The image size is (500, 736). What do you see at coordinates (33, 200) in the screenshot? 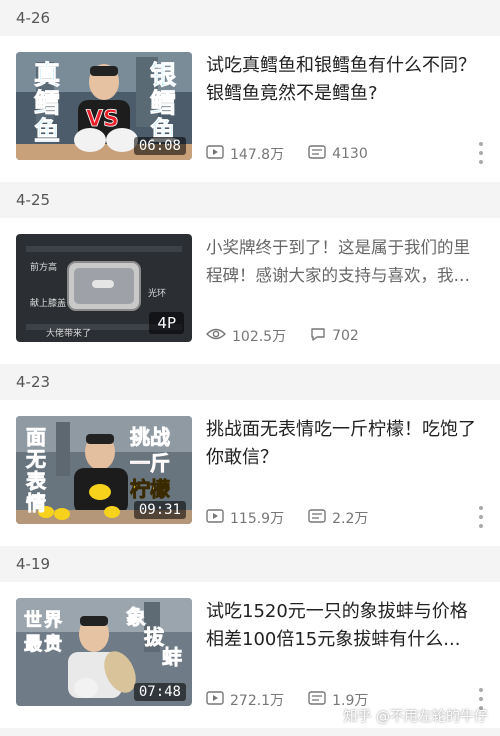
I see `date-header: 4-25` at bounding box center [33, 200].